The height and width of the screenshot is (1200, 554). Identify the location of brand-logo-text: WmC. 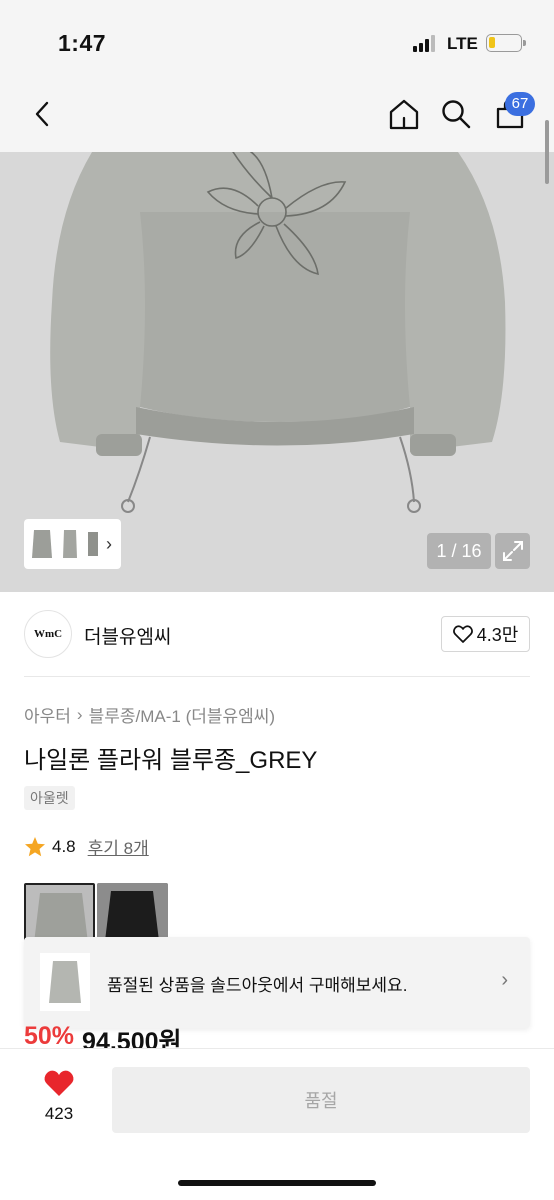
(48, 634).